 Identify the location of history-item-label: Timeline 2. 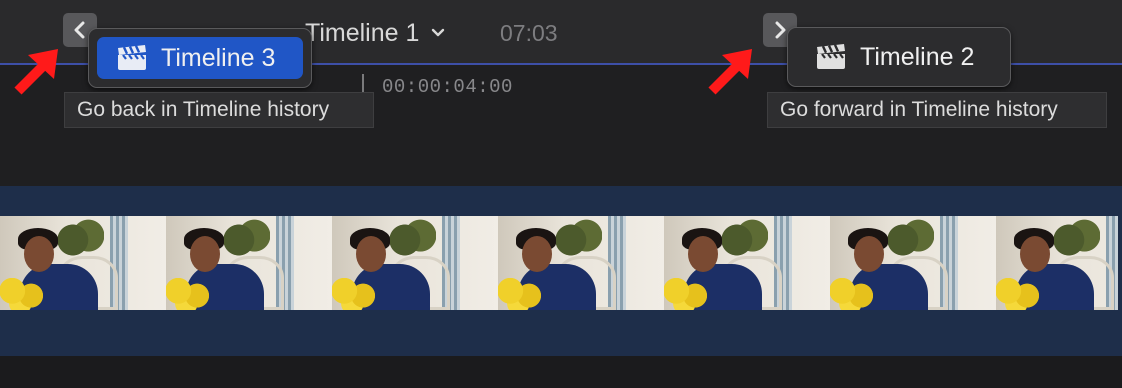
(917, 56).